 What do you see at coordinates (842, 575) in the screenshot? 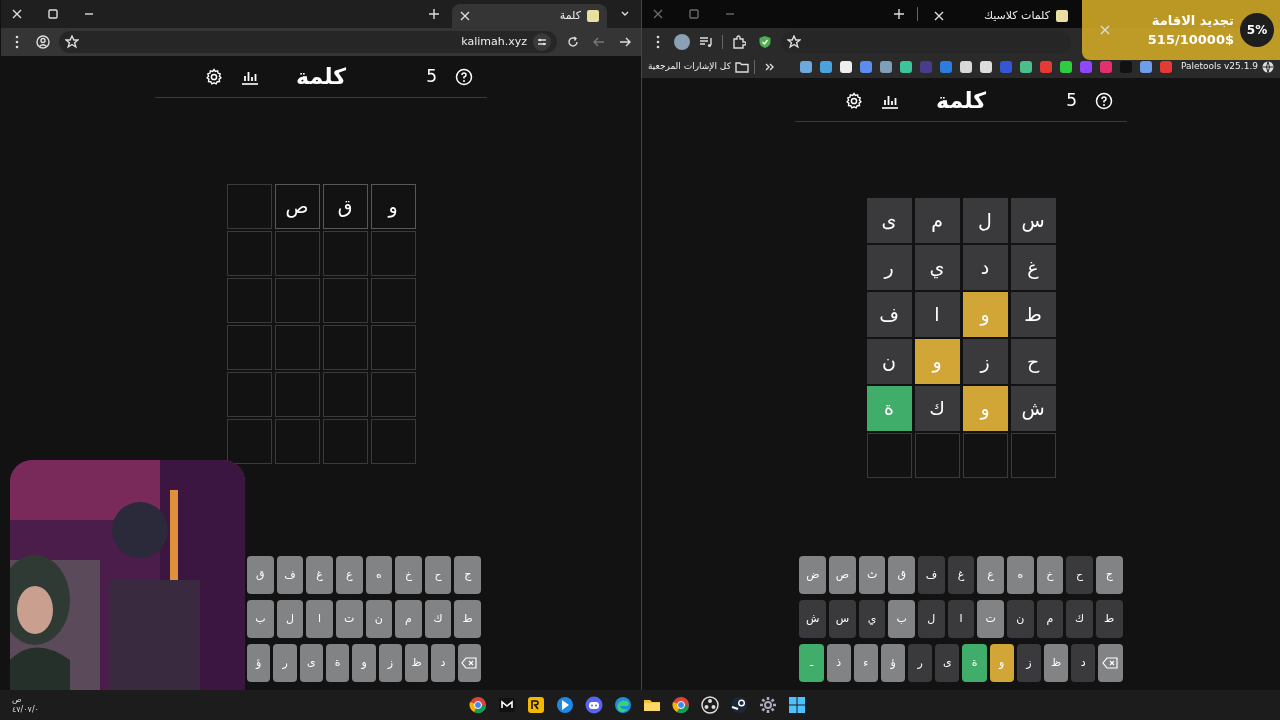
I see `keyboard-key: ص` at bounding box center [842, 575].